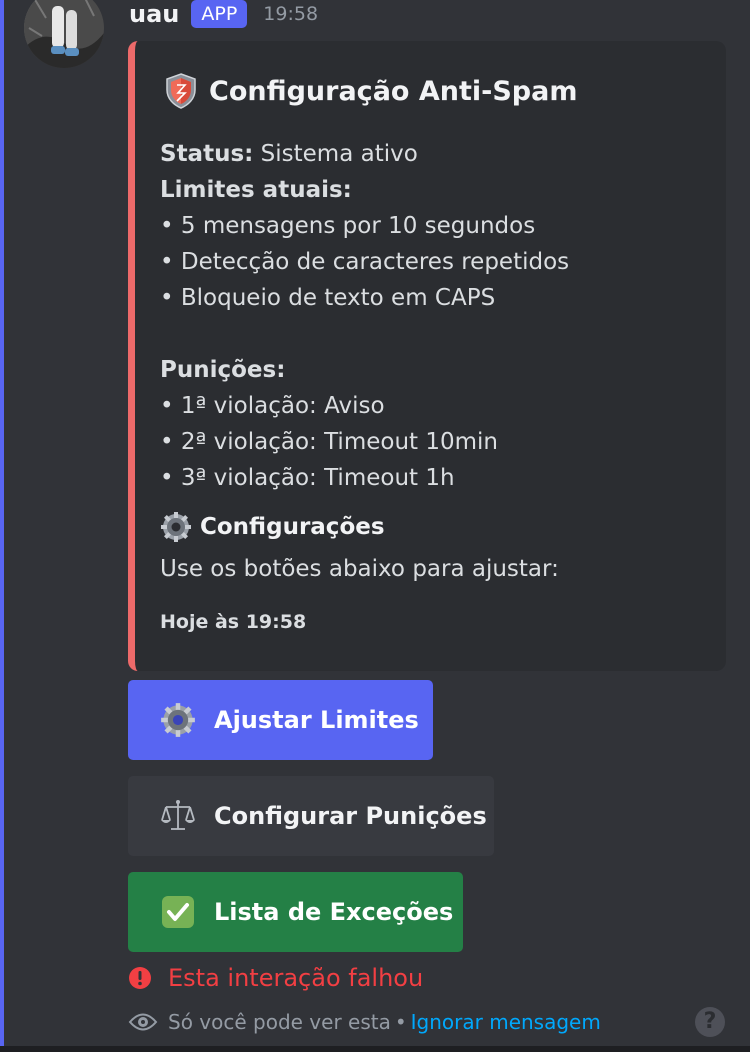 The image size is (750, 1052). I want to click on message-timestamp: 19:58, so click(290, 14).